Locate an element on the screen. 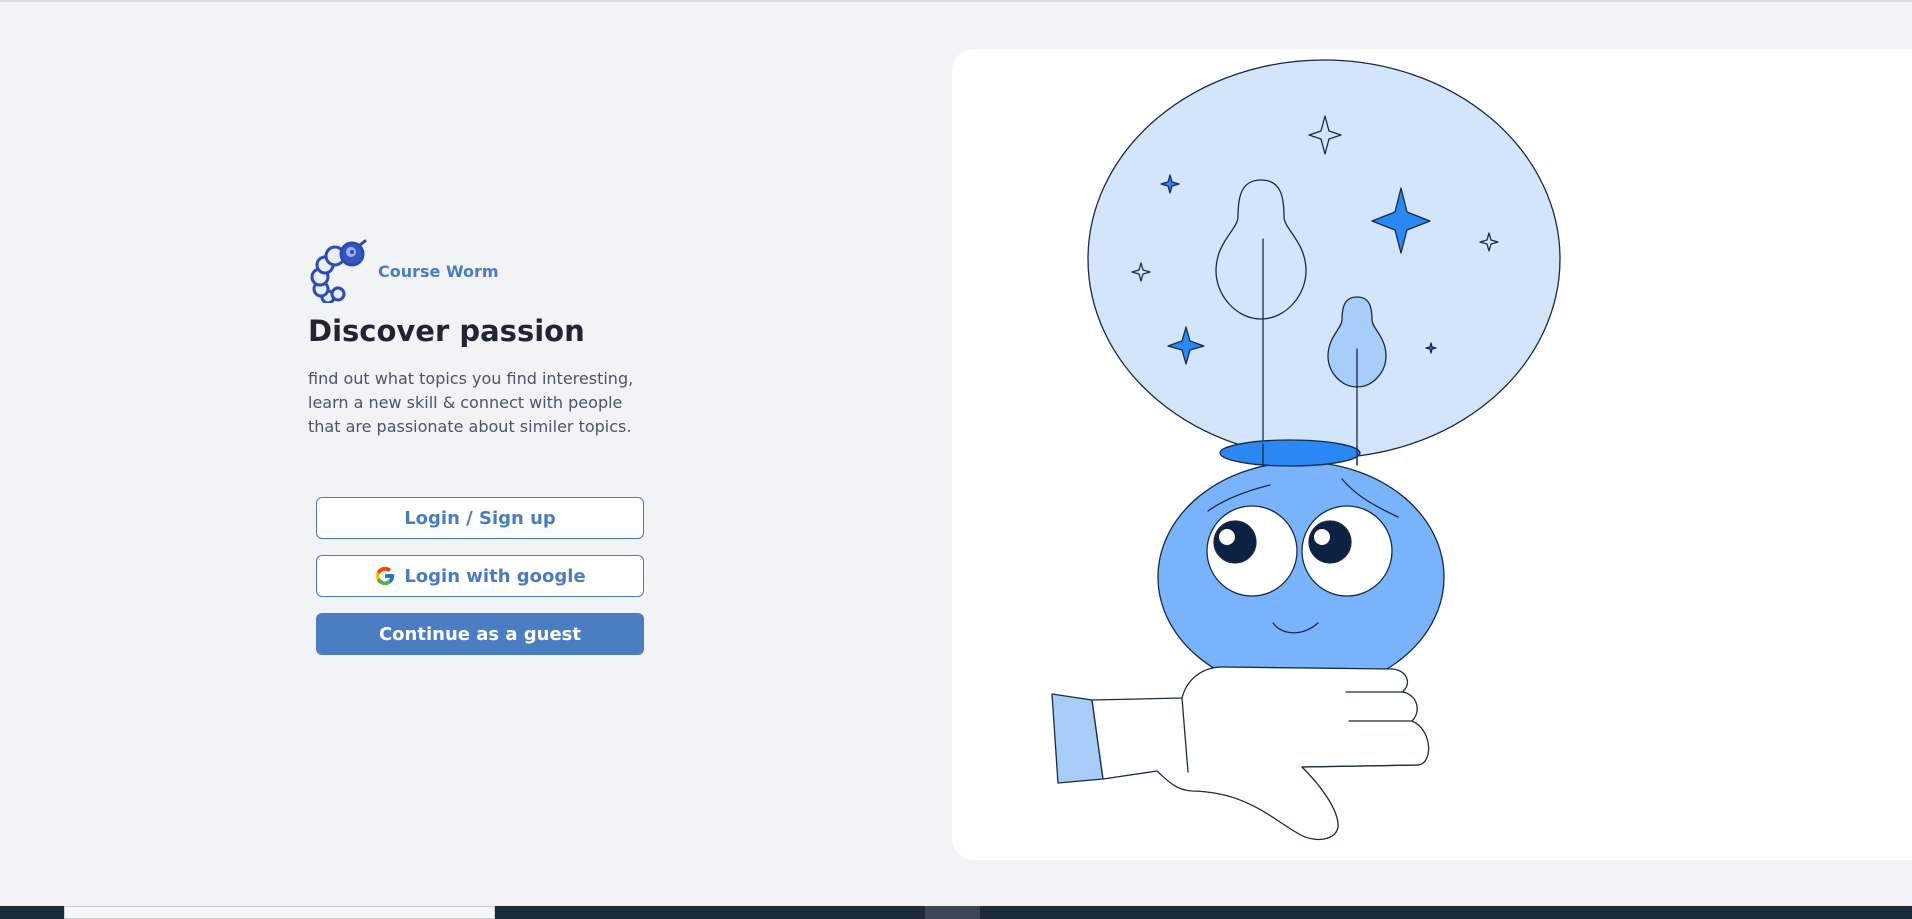  worm-logo-icon is located at coordinates (338, 271).